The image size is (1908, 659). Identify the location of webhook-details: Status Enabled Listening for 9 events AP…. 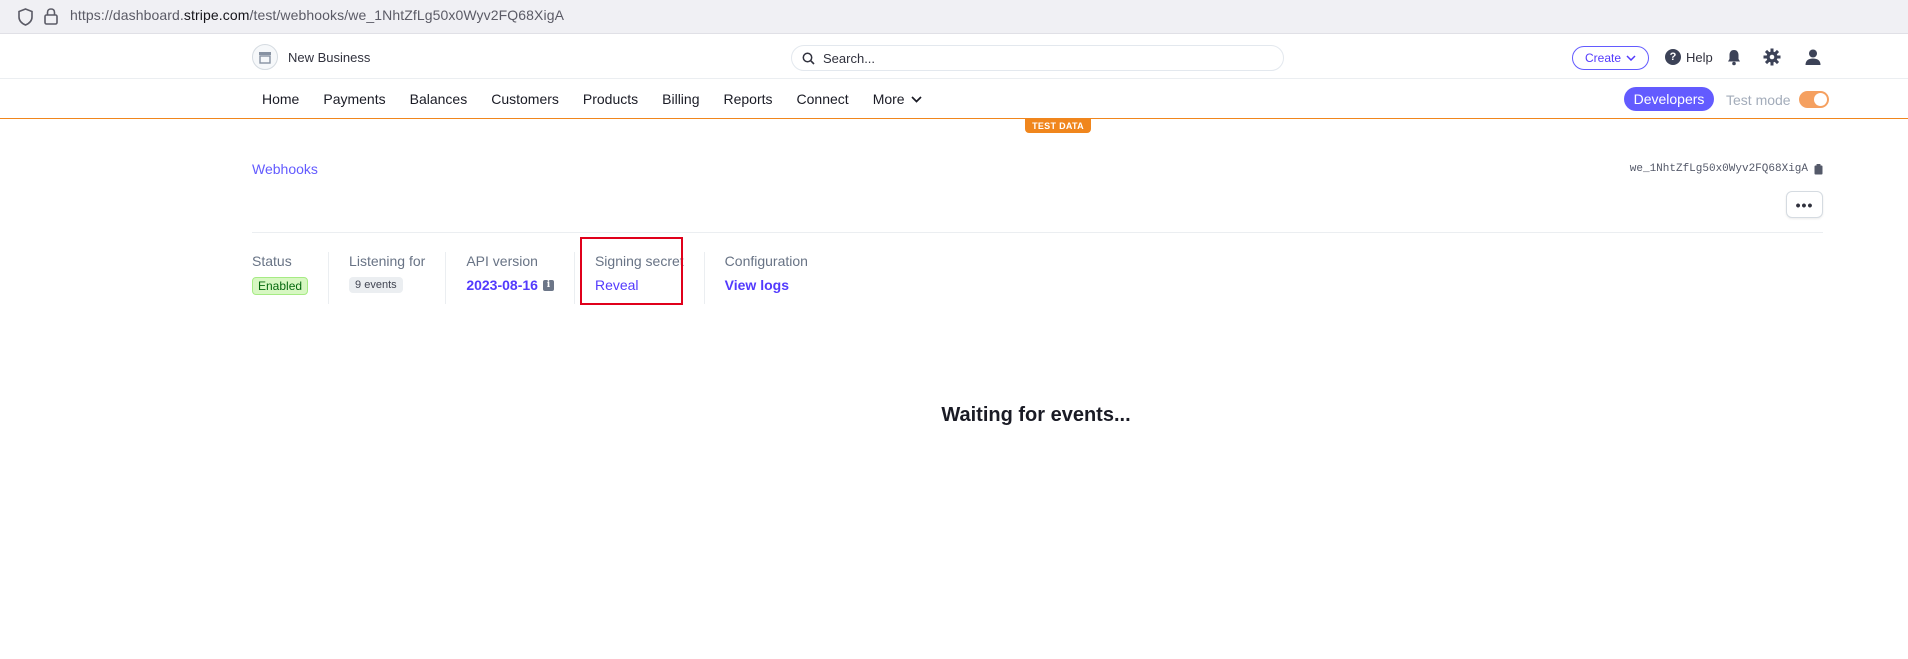
(540, 278).